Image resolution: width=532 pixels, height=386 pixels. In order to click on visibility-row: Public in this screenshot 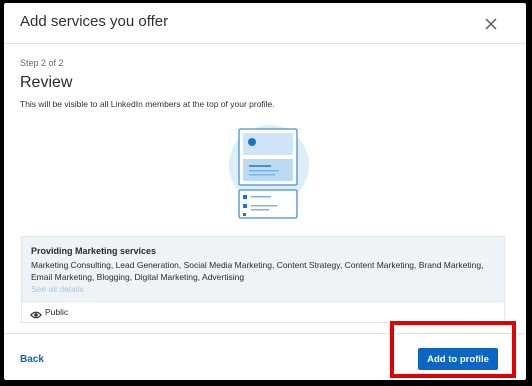, I will do `click(263, 312)`.